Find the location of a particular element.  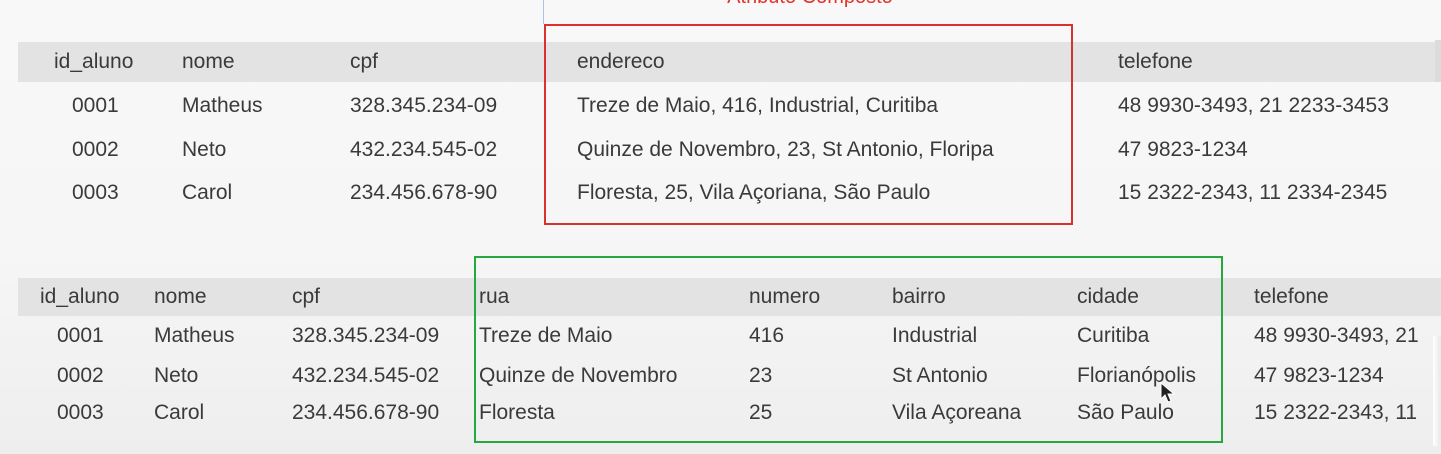

table1-cell: Carol is located at coordinates (207, 192).